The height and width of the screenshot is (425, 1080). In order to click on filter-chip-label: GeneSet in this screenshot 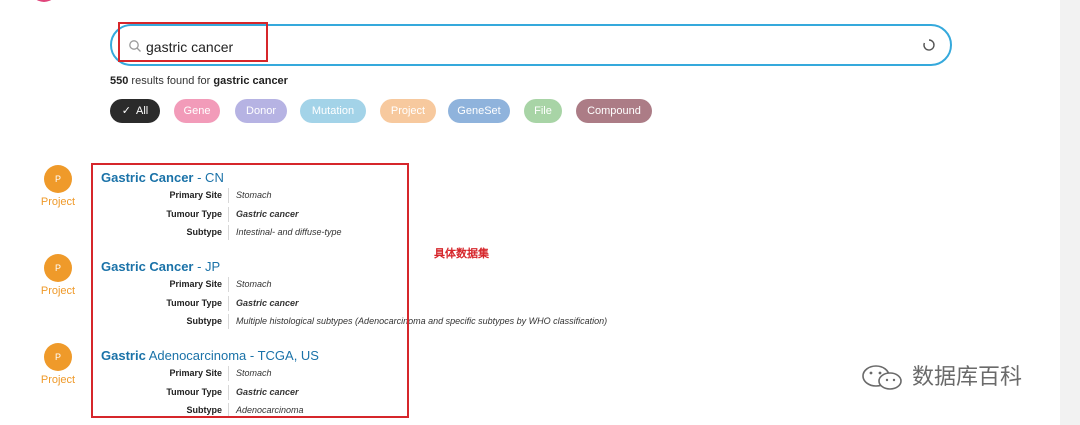, I will do `click(479, 111)`.